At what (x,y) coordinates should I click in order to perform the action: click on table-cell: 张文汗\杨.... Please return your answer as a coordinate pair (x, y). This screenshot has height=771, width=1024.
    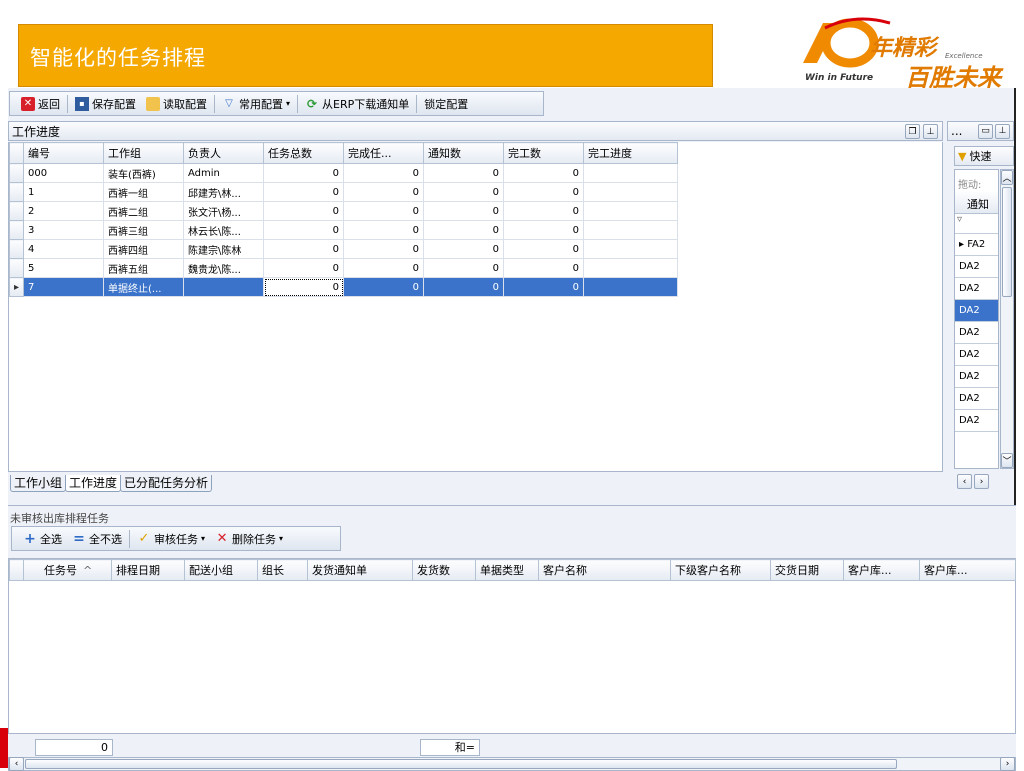
    Looking at the image, I should click on (223, 211).